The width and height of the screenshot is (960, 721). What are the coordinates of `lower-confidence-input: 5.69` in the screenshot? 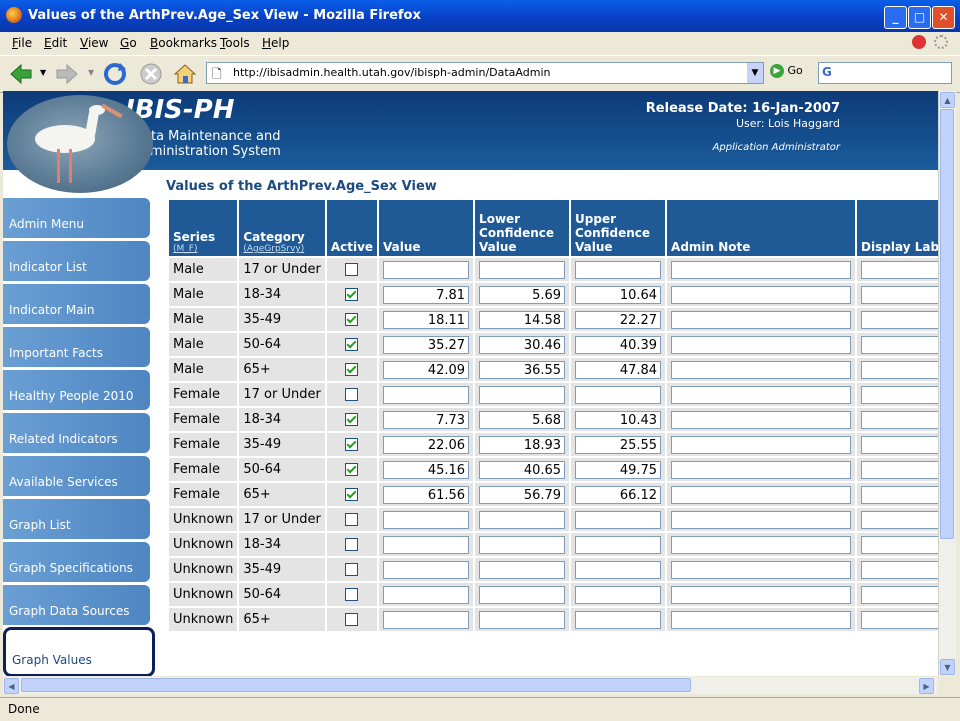 It's located at (522, 294).